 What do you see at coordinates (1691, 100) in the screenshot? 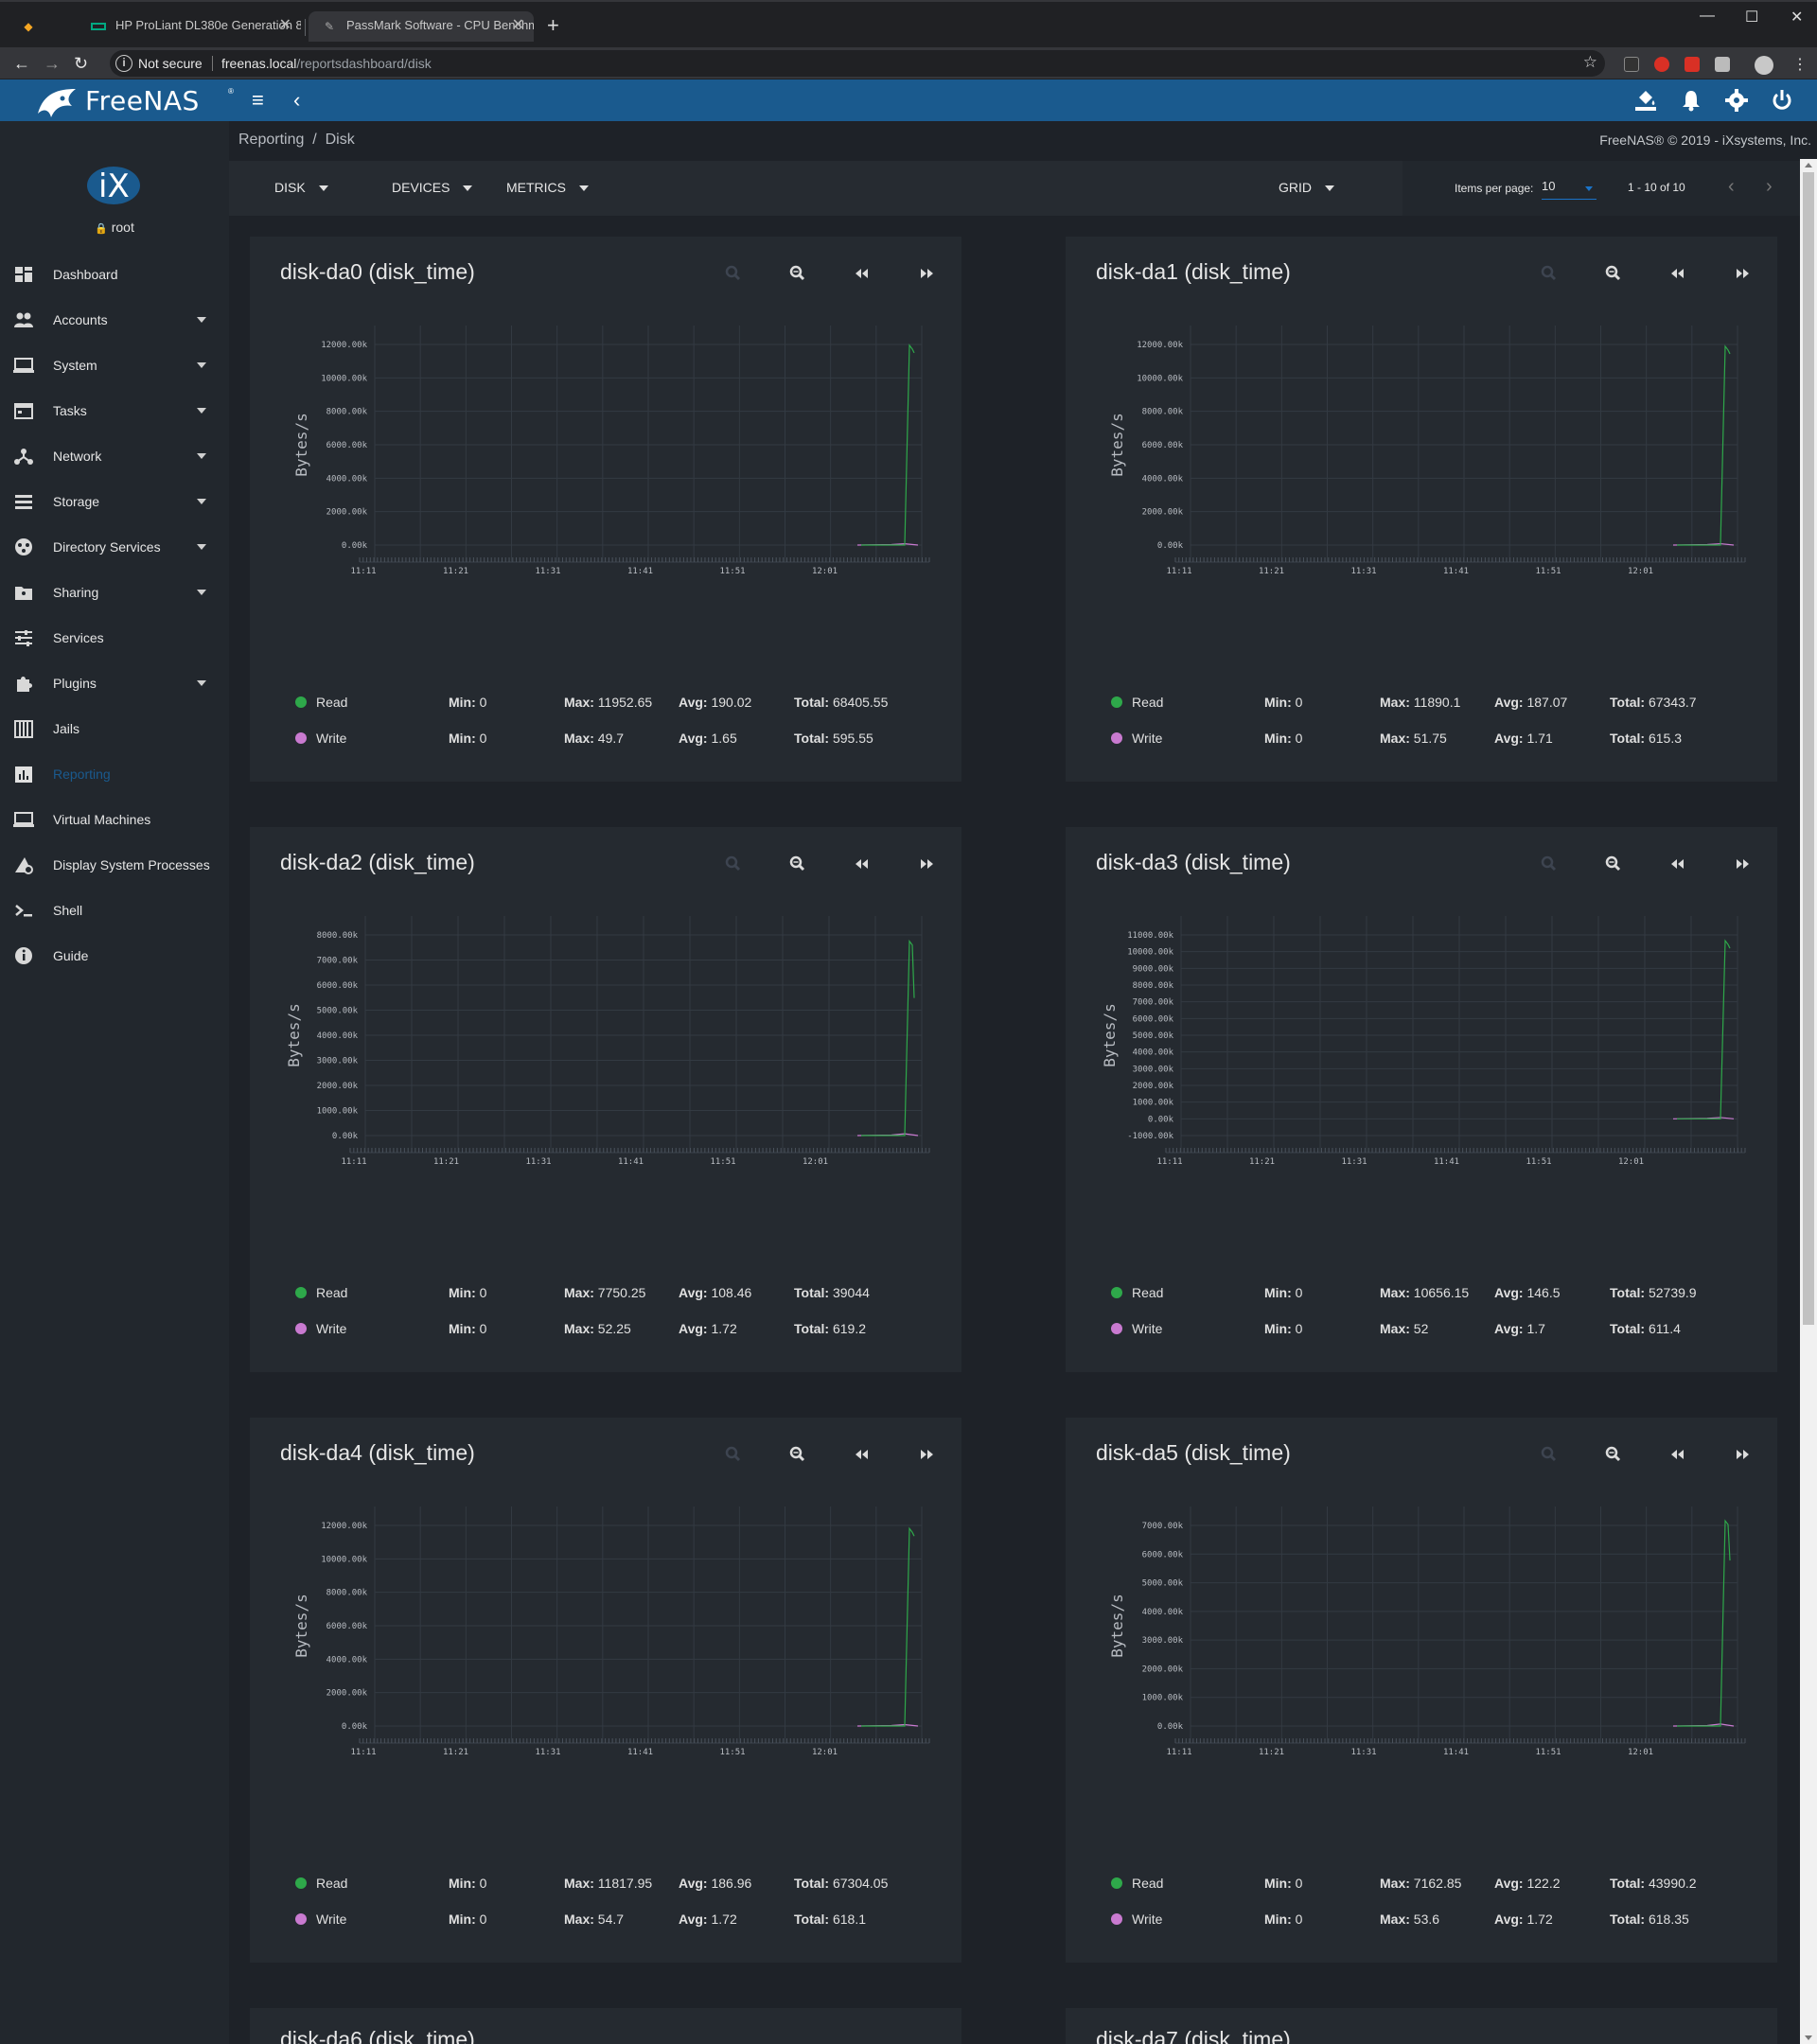
I see `notifications-bell-icon` at bounding box center [1691, 100].